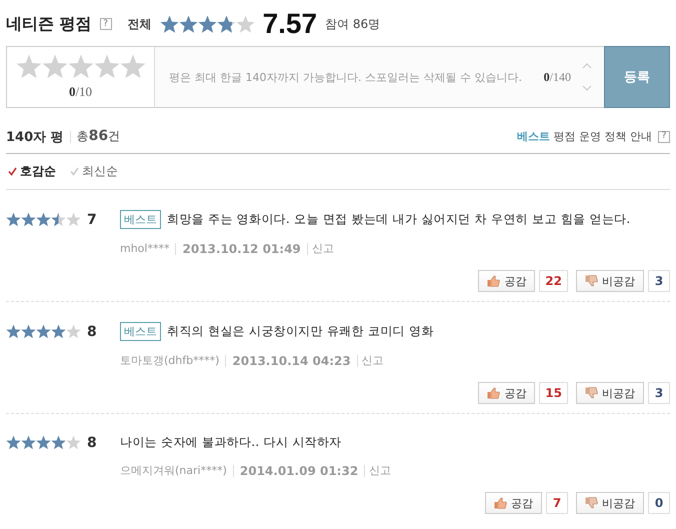 Image resolution: width=676 pixels, height=529 pixels. What do you see at coordinates (291, 361) in the screenshot?
I see `review-date: 2013.10.14 04:23` at bounding box center [291, 361].